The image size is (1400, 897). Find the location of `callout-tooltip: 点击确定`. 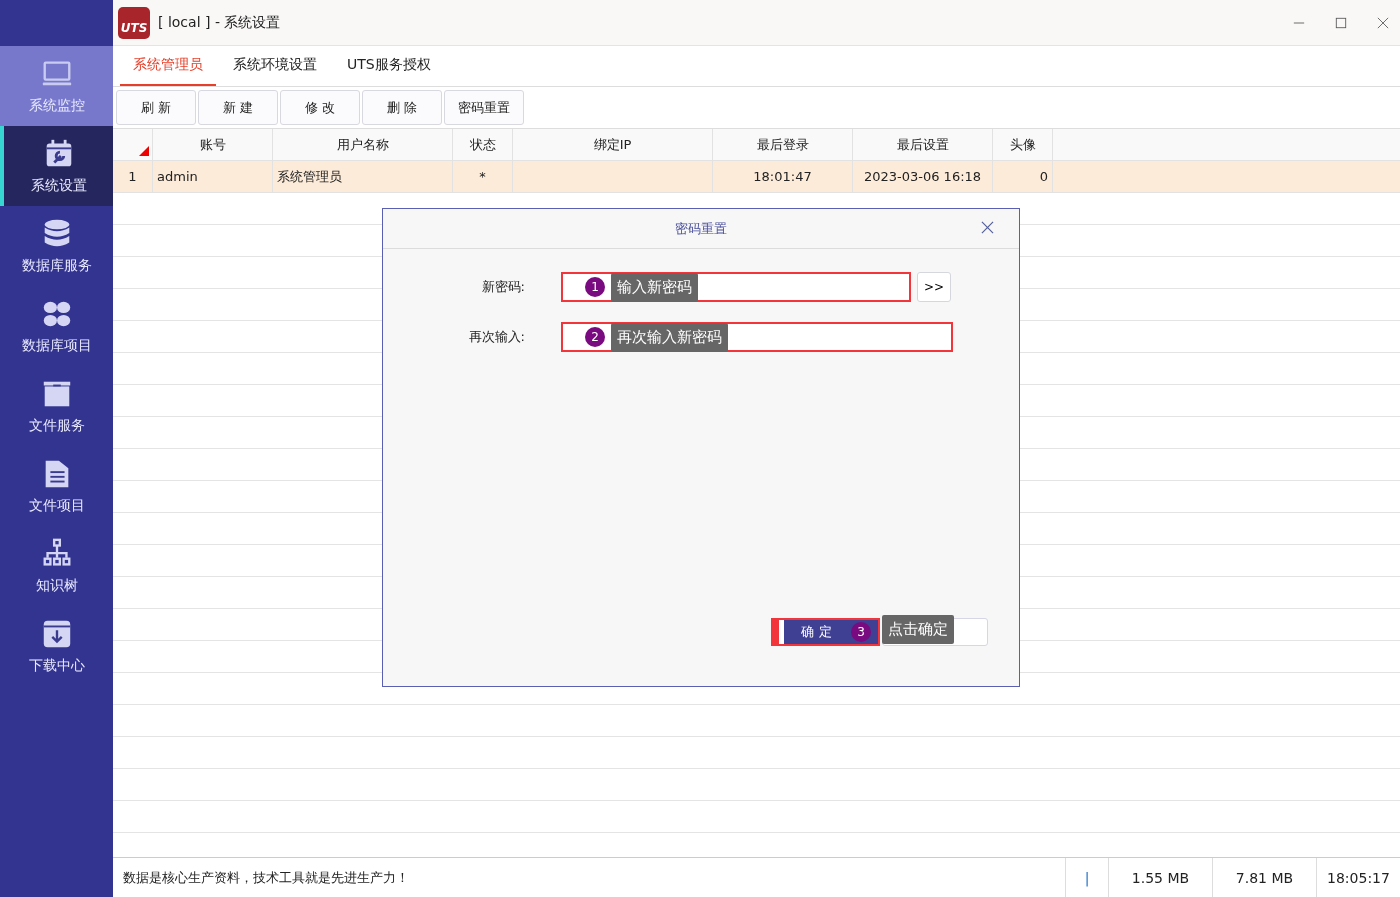

callout-tooltip: 点击确定 is located at coordinates (918, 629).